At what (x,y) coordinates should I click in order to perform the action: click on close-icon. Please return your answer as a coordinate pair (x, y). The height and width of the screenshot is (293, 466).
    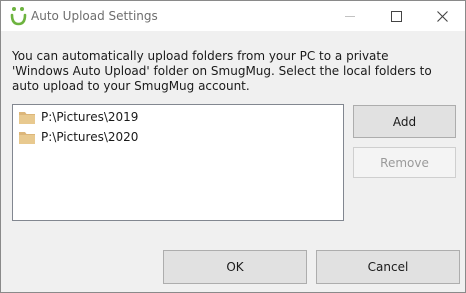
    Looking at the image, I should click on (442, 16).